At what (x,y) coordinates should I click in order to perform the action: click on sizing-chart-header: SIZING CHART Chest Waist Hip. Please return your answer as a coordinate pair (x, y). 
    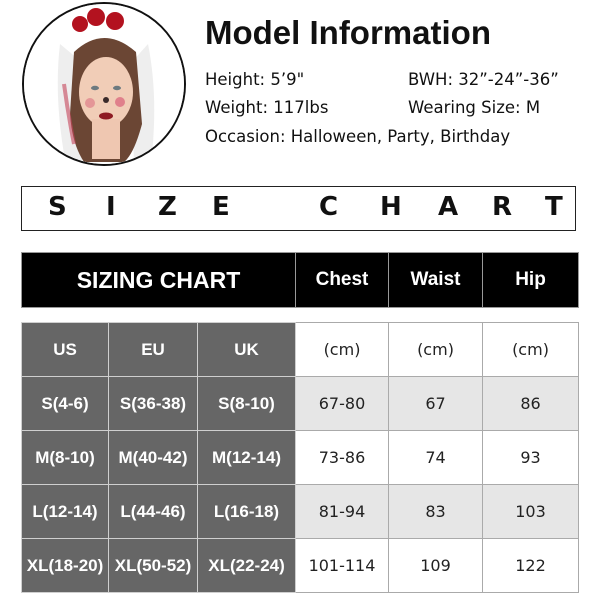
    Looking at the image, I should click on (300, 280).